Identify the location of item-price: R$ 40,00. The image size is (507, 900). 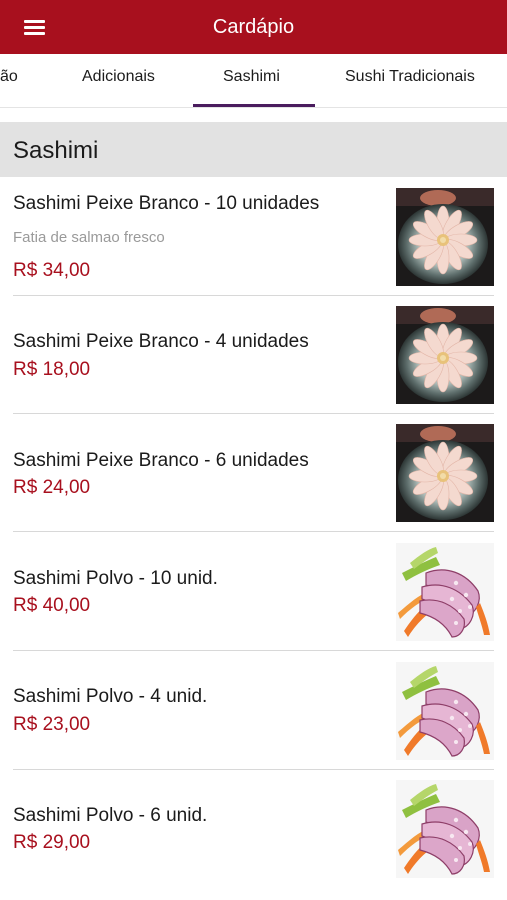
(52, 605).